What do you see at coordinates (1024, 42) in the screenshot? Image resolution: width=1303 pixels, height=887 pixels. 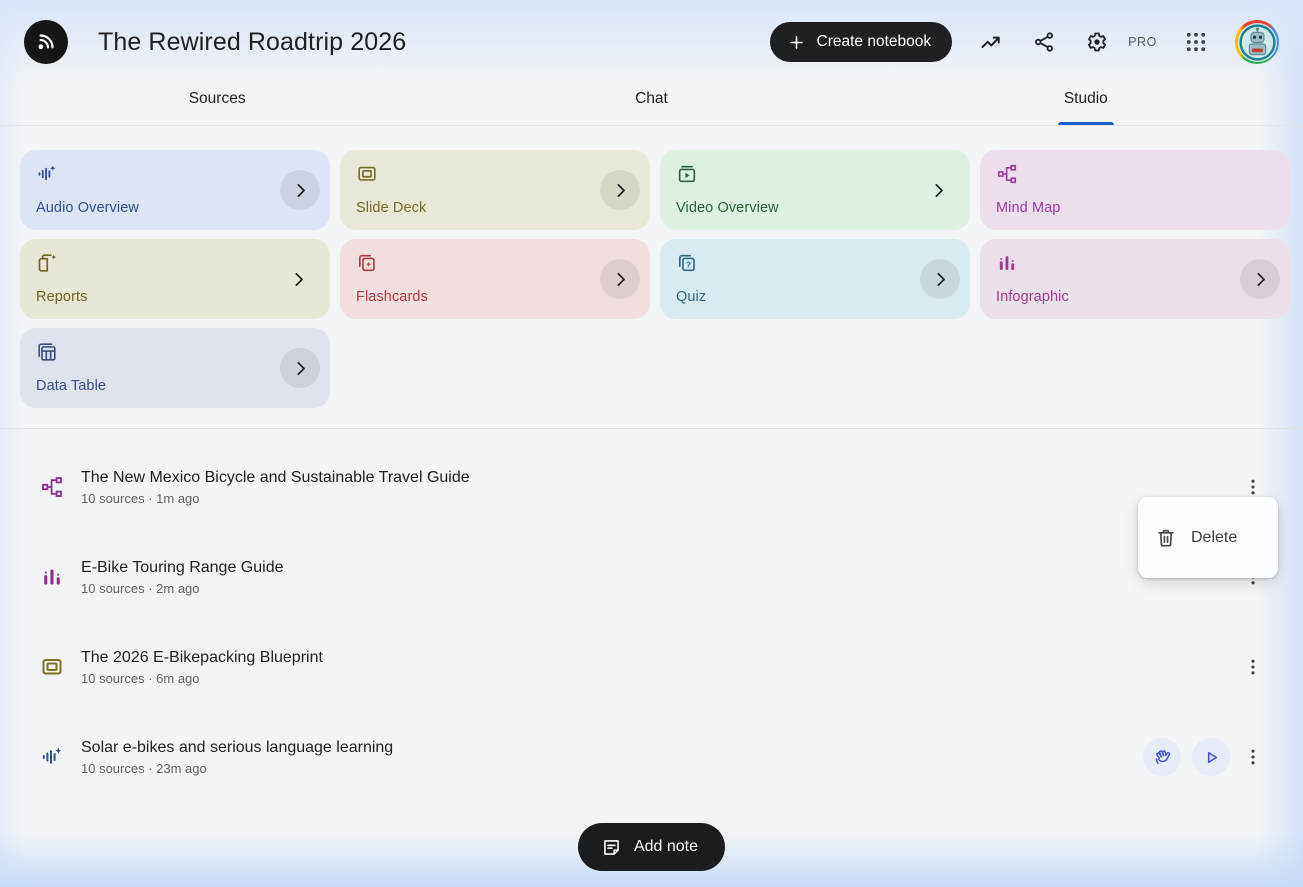 I see `header-right: Create notebook PRO` at bounding box center [1024, 42].